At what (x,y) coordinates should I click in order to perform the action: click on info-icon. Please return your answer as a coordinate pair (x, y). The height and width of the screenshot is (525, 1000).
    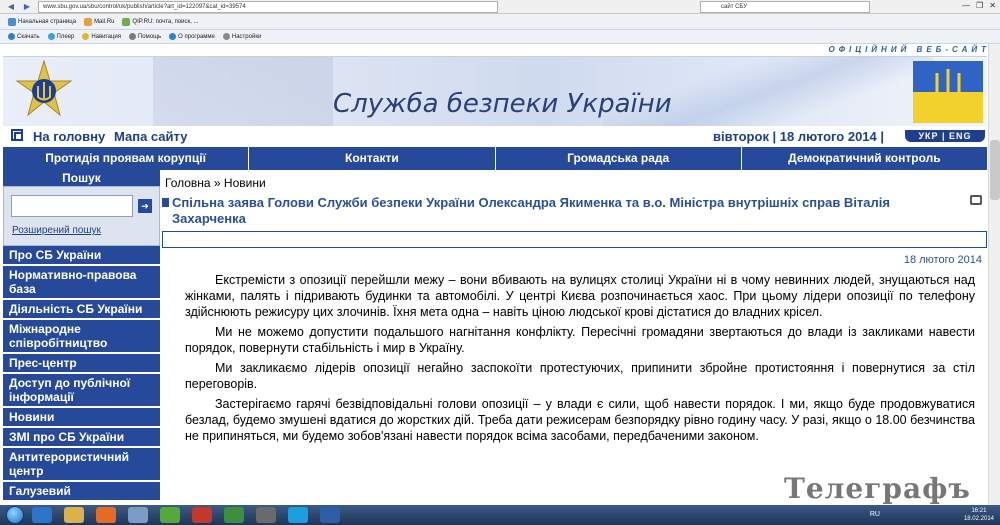
    Looking at the image, I should click on (173, 36).